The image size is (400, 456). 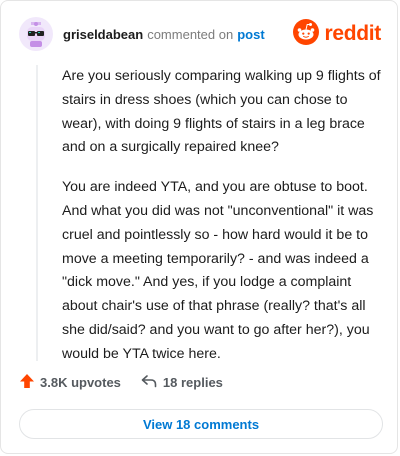 What do you see at coordinates (80, 382) in the screenshot?
I see `upvote-count: 3.8K upvotes` at bounding box center [80, 382].